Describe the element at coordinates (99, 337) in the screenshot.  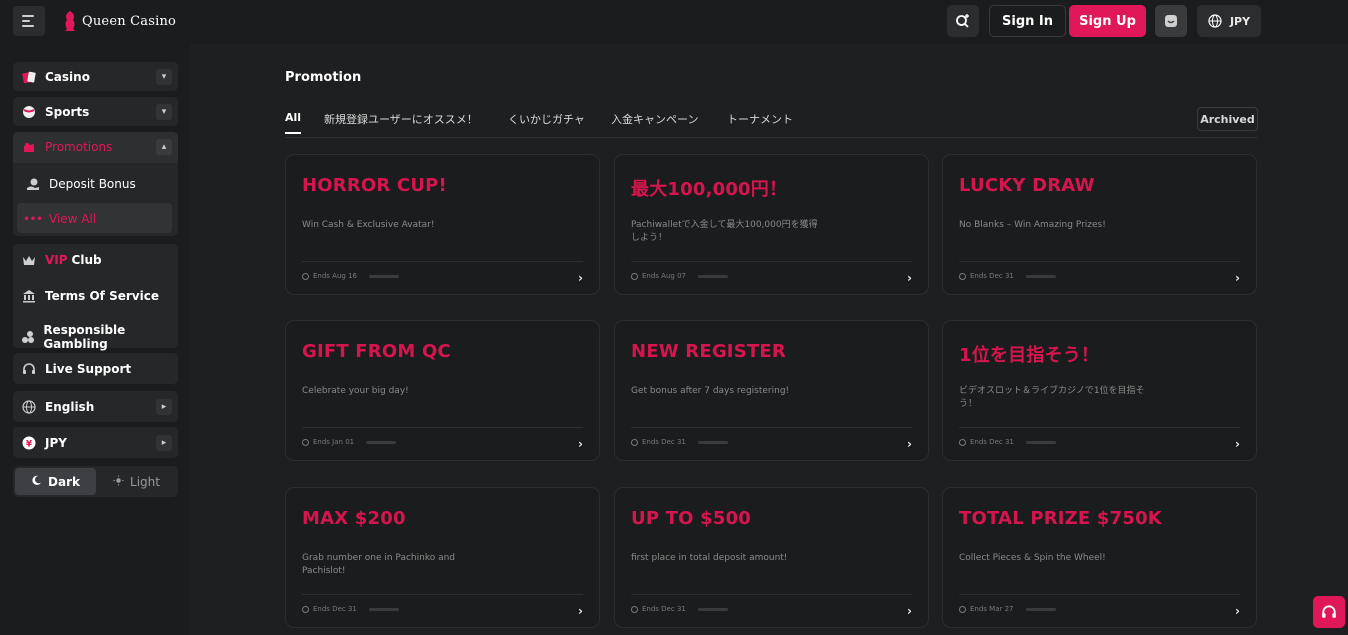
I see `sidebar-item-responsible-gambling: Responsible Gambling` at that location.